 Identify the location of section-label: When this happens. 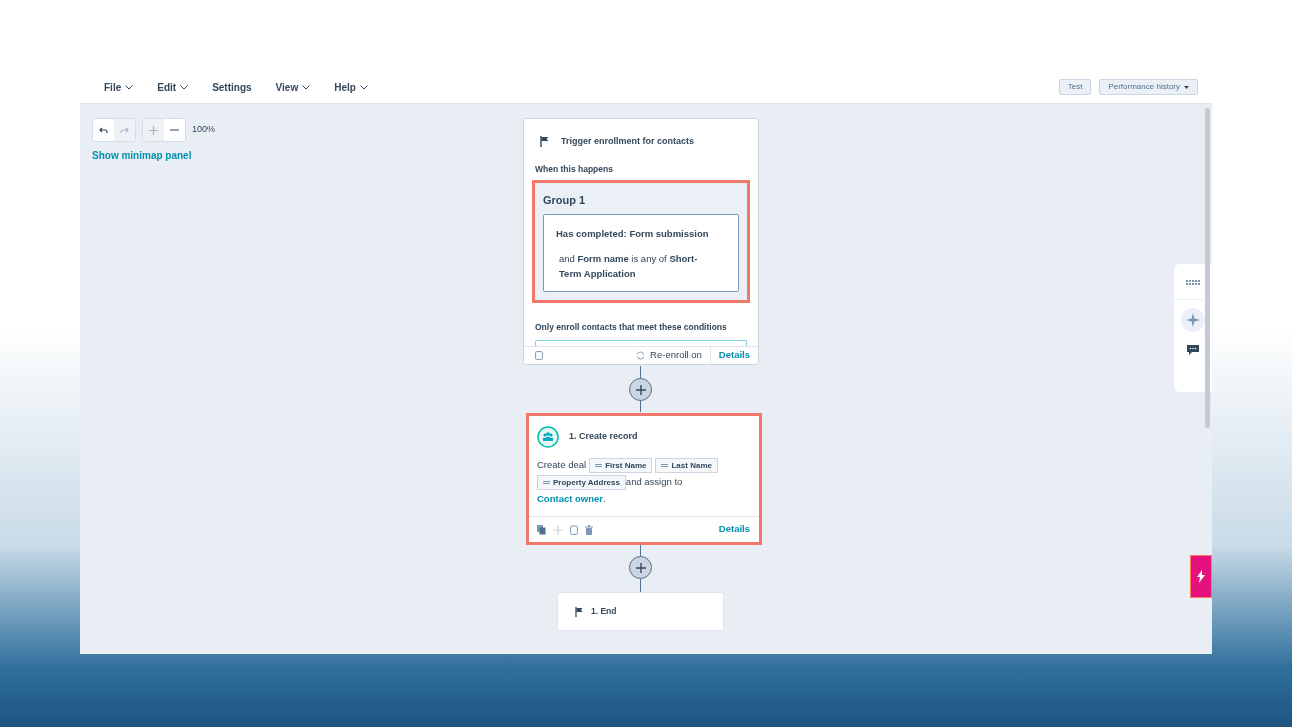
(573, 169).